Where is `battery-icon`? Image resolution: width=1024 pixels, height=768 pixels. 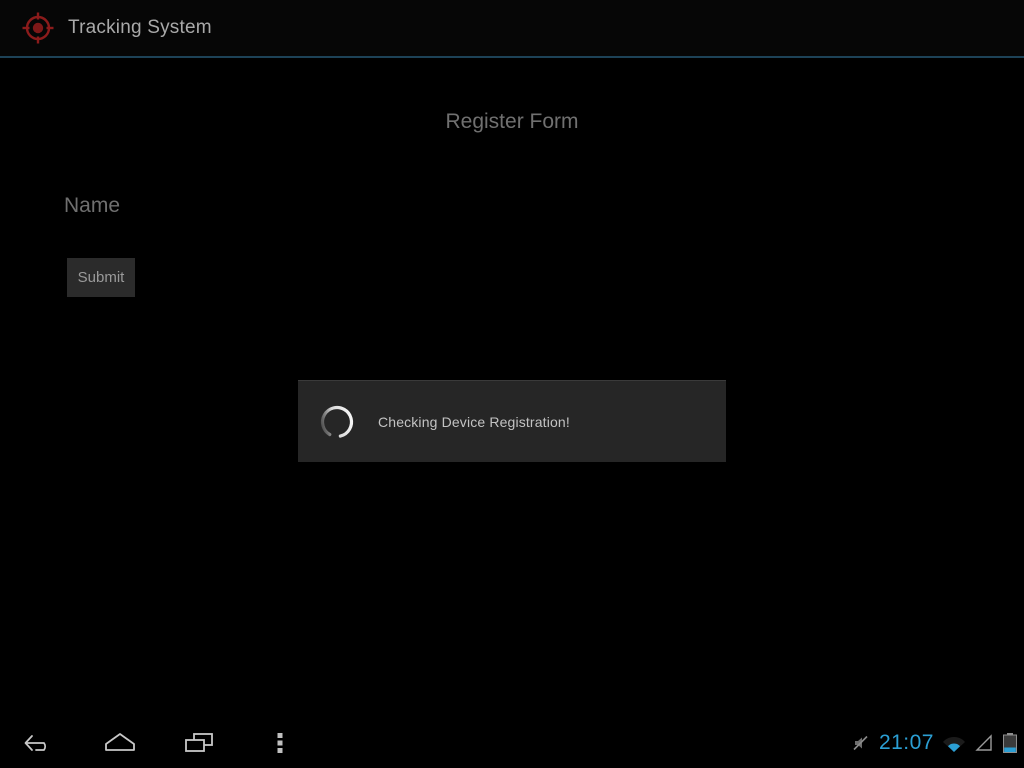 battery-icon is located at coordinates (1010, 743).